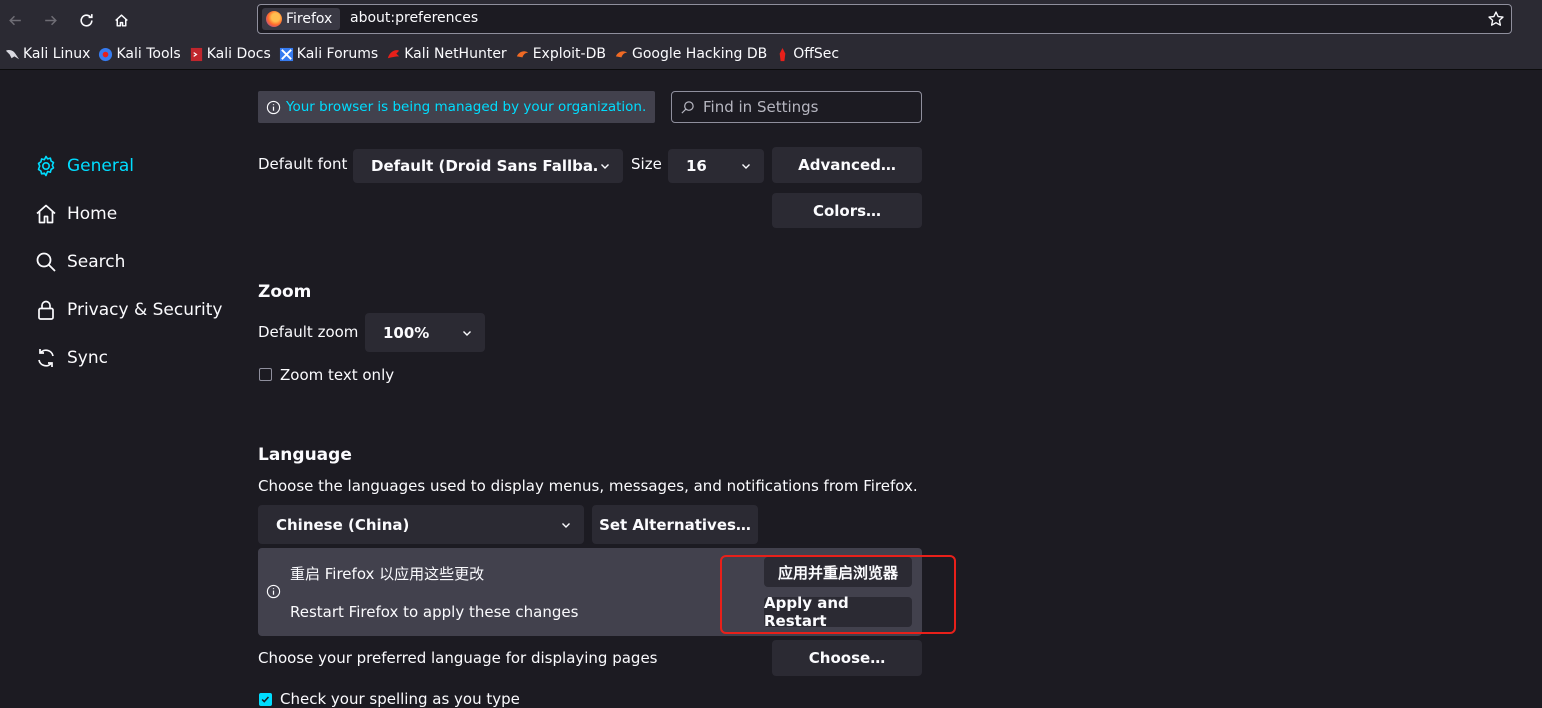 The width and height of the screenshot is (1542, 708). What do you see at coordinates (46, 310) in the screenshot?
I see `lock-icon` at bounding box center [46, 310].